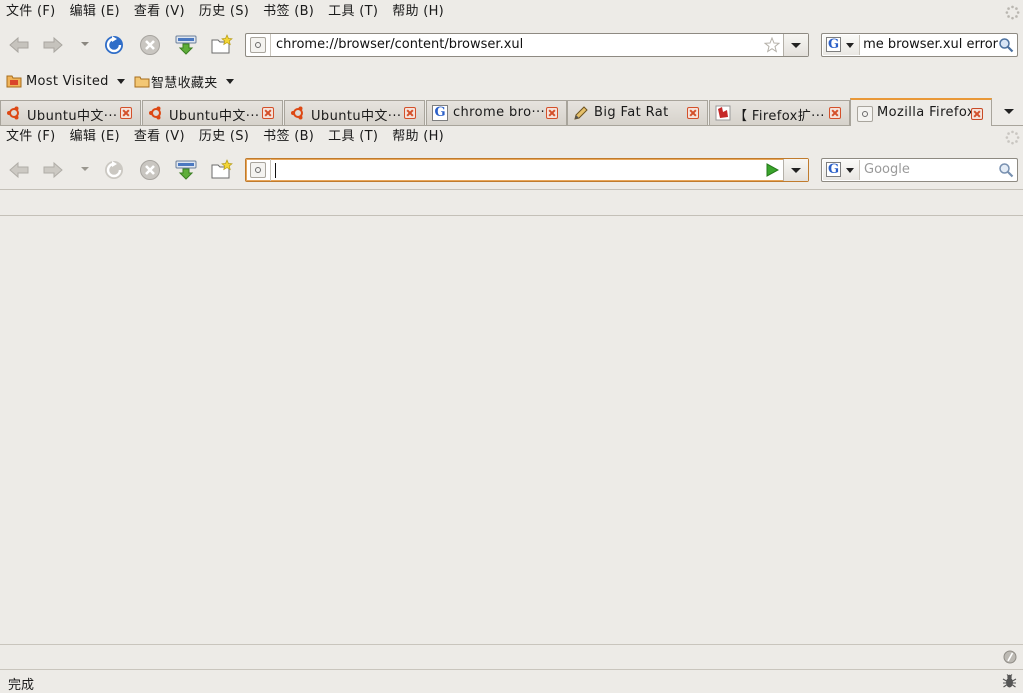 This screenshot has height=693, width=1023. Describe the element at coordinates (275, 170) in the screenshot. I see `text-cursor` at that location.